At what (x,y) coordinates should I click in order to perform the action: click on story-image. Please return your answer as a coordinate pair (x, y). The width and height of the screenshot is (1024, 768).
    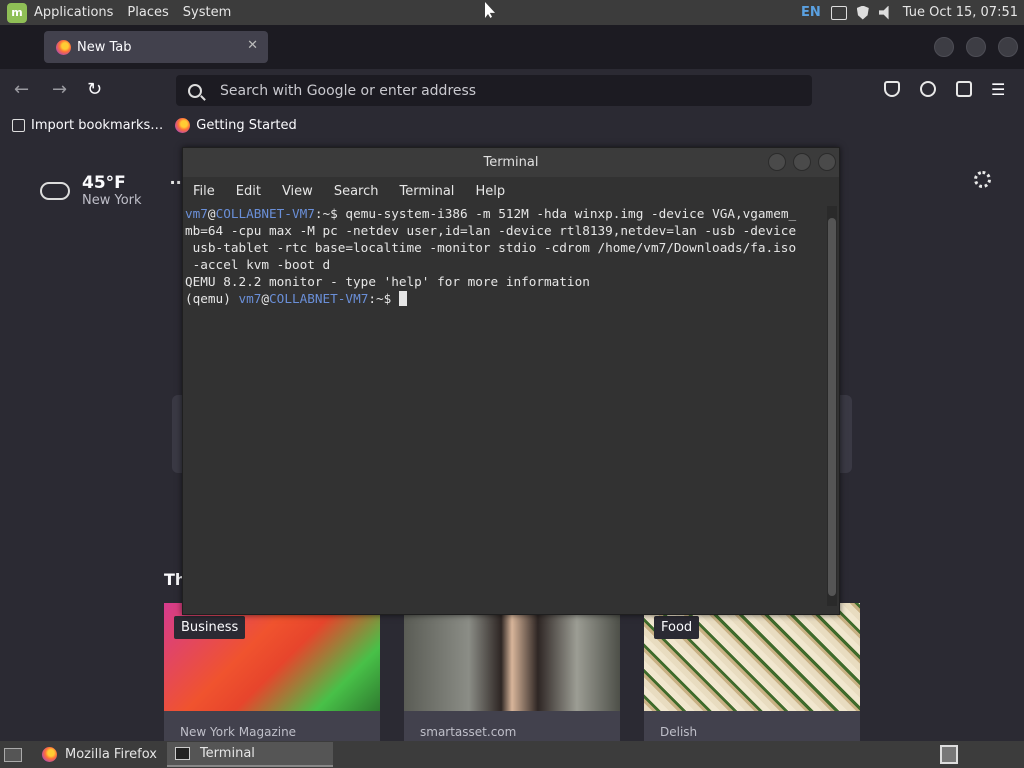
    Looking at the image, I should click on (512, 657).